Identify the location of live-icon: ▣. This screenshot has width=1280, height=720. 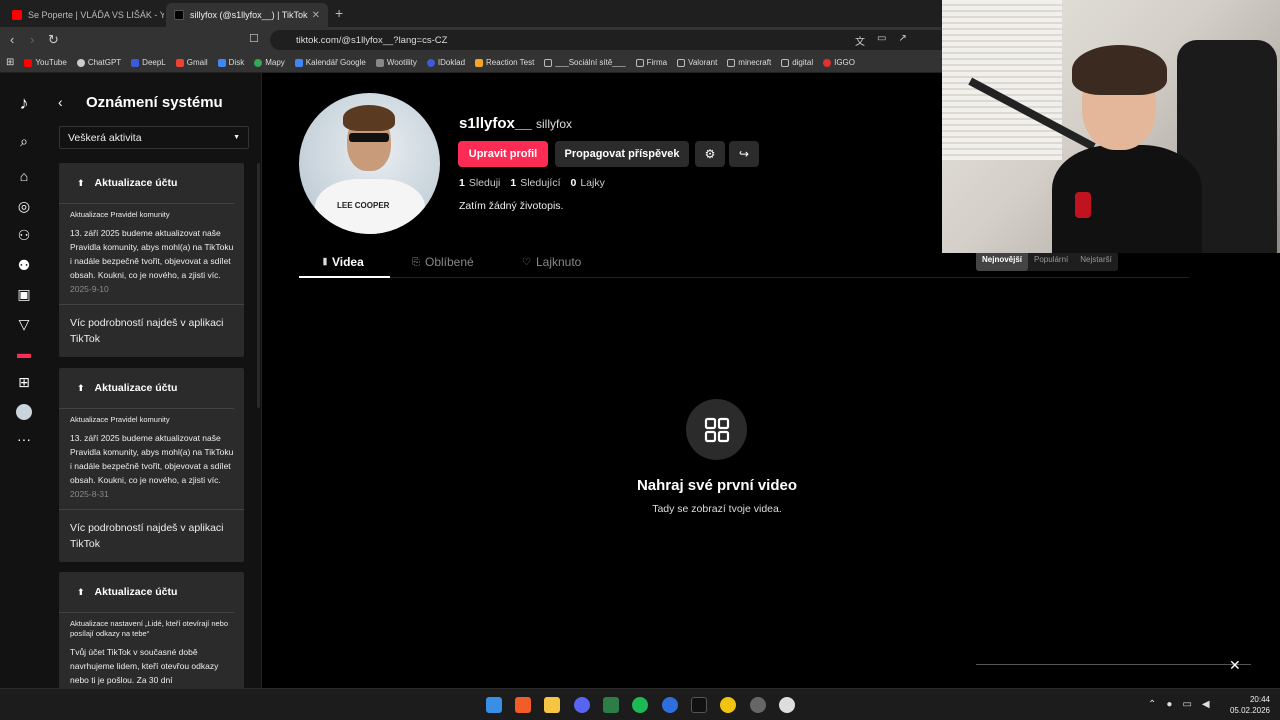
(24, 294).